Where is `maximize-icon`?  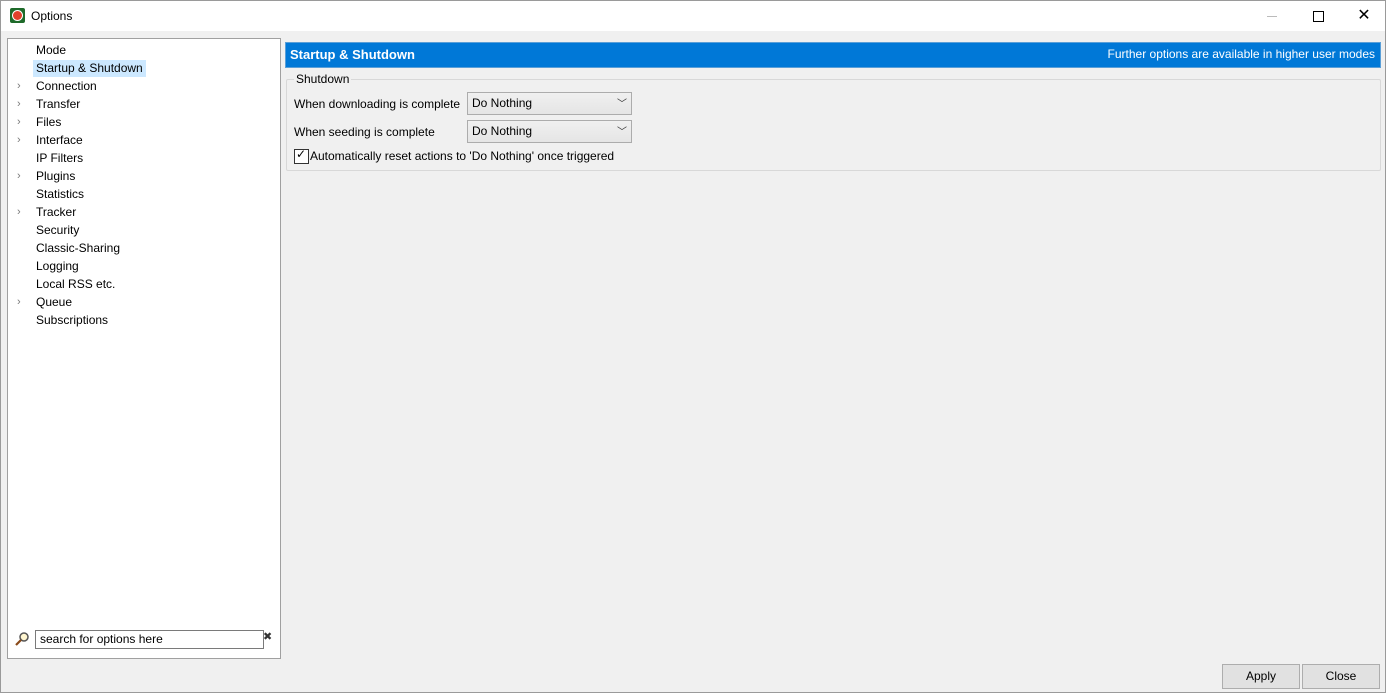 maximize-icon is located at coordinates (1318, 16).